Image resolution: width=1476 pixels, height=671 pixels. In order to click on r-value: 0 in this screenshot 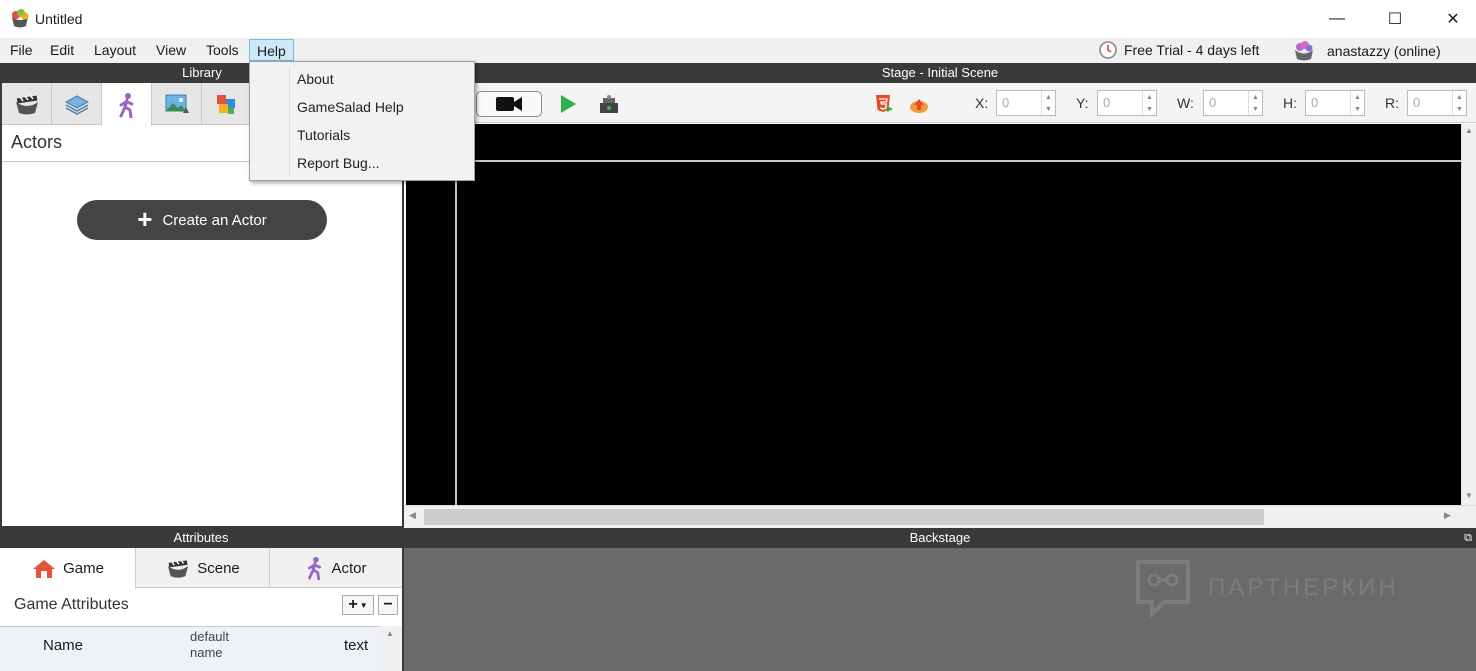, I will do `click(1417, 102)`.